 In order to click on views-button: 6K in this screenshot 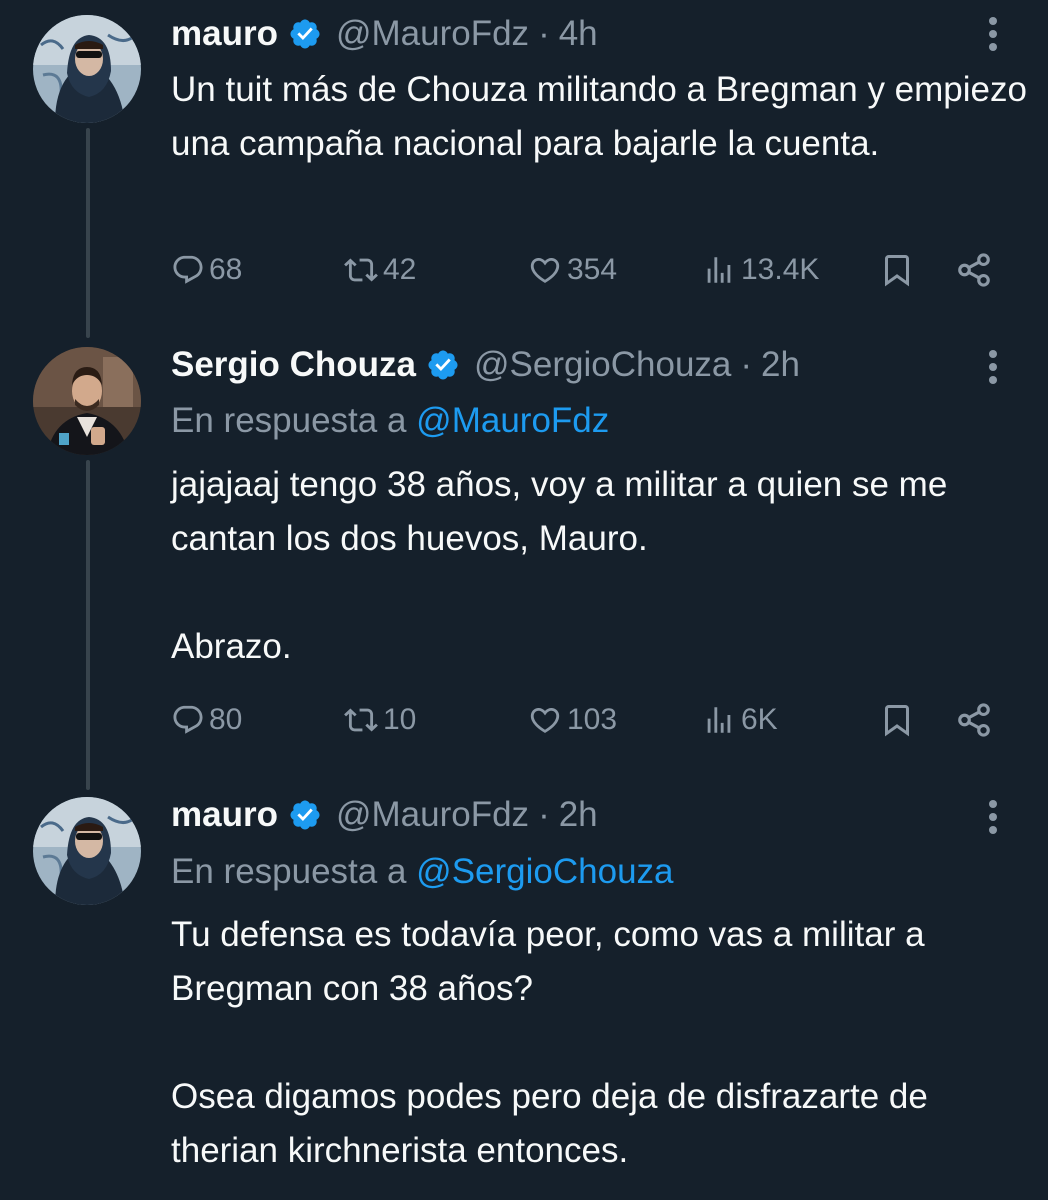, I will do `click(739, 720)`.